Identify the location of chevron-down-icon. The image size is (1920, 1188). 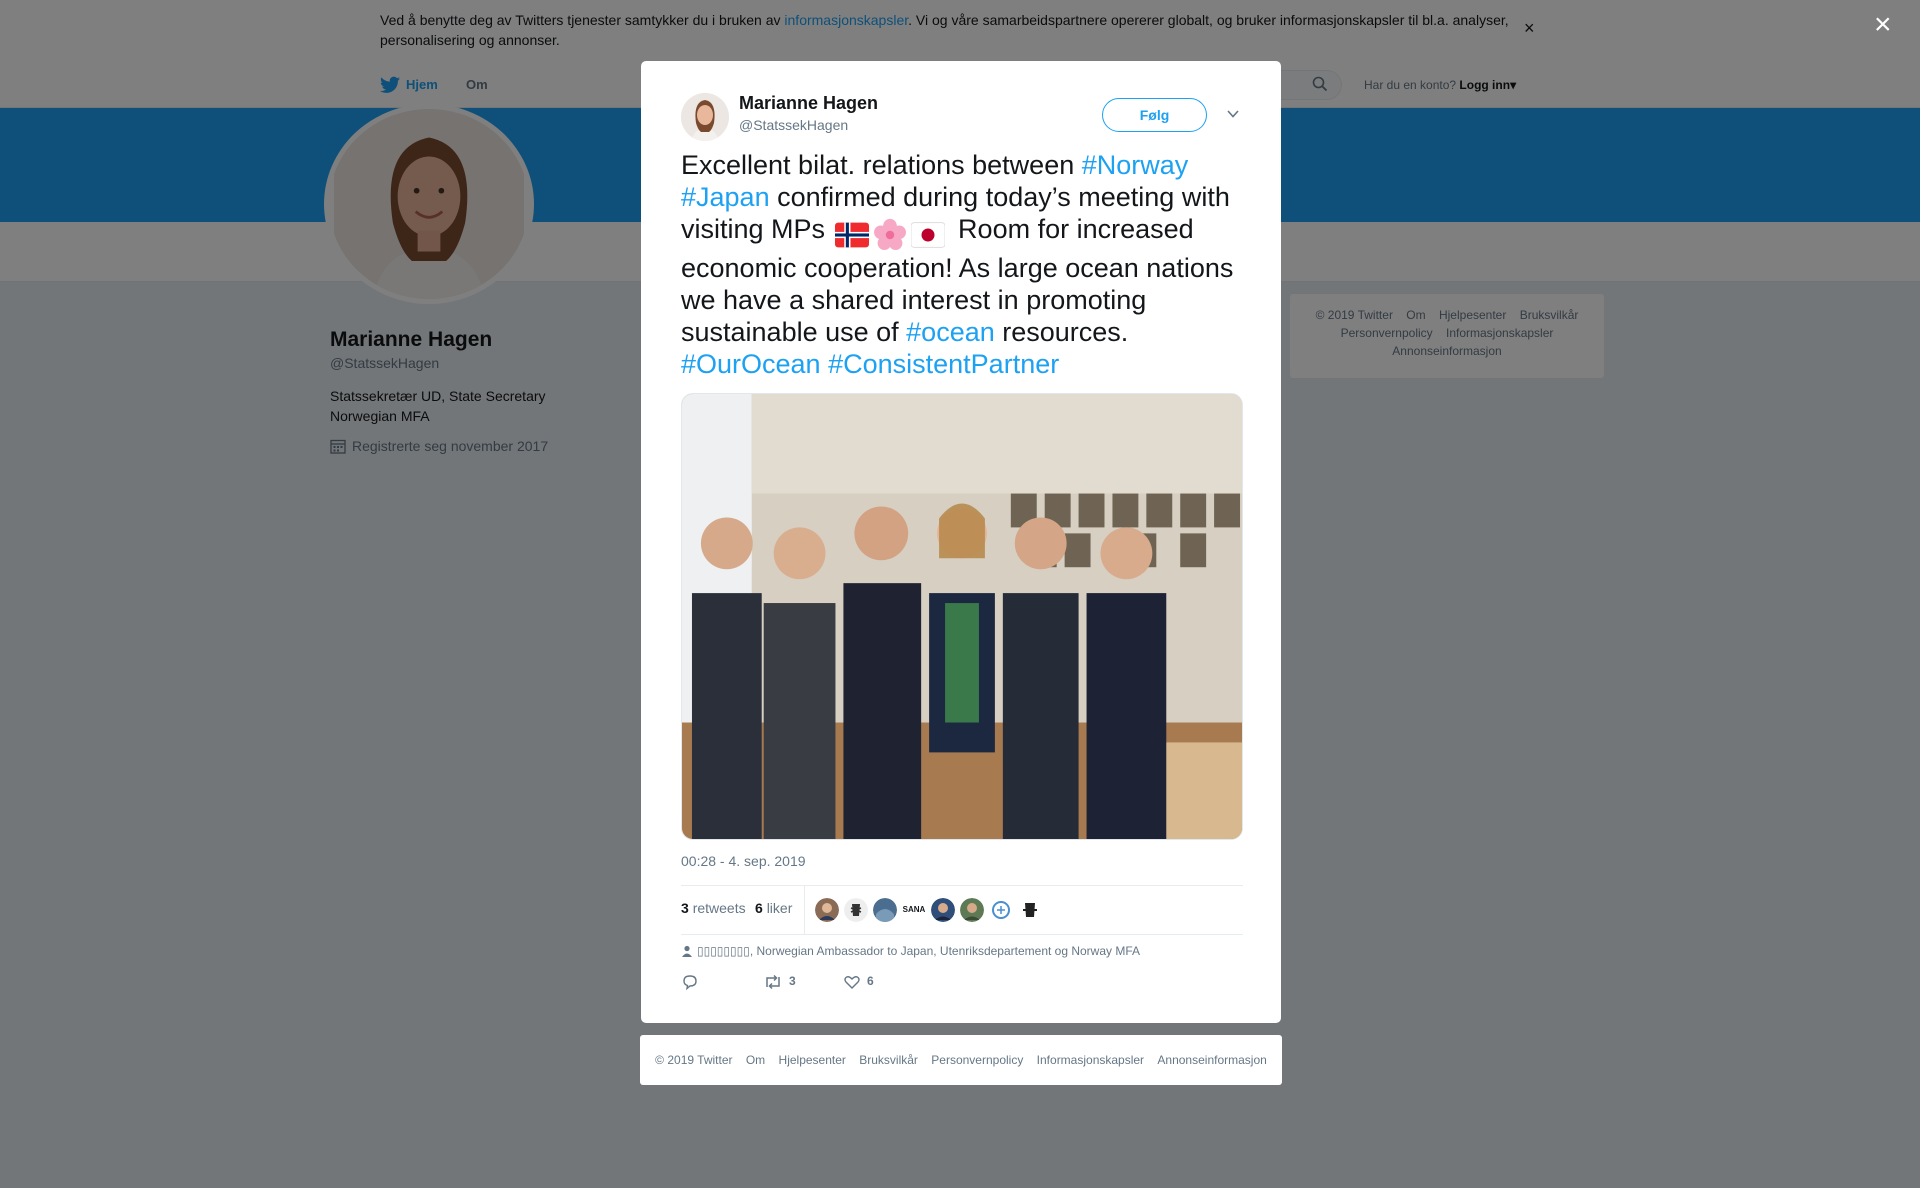
(1233, 114).